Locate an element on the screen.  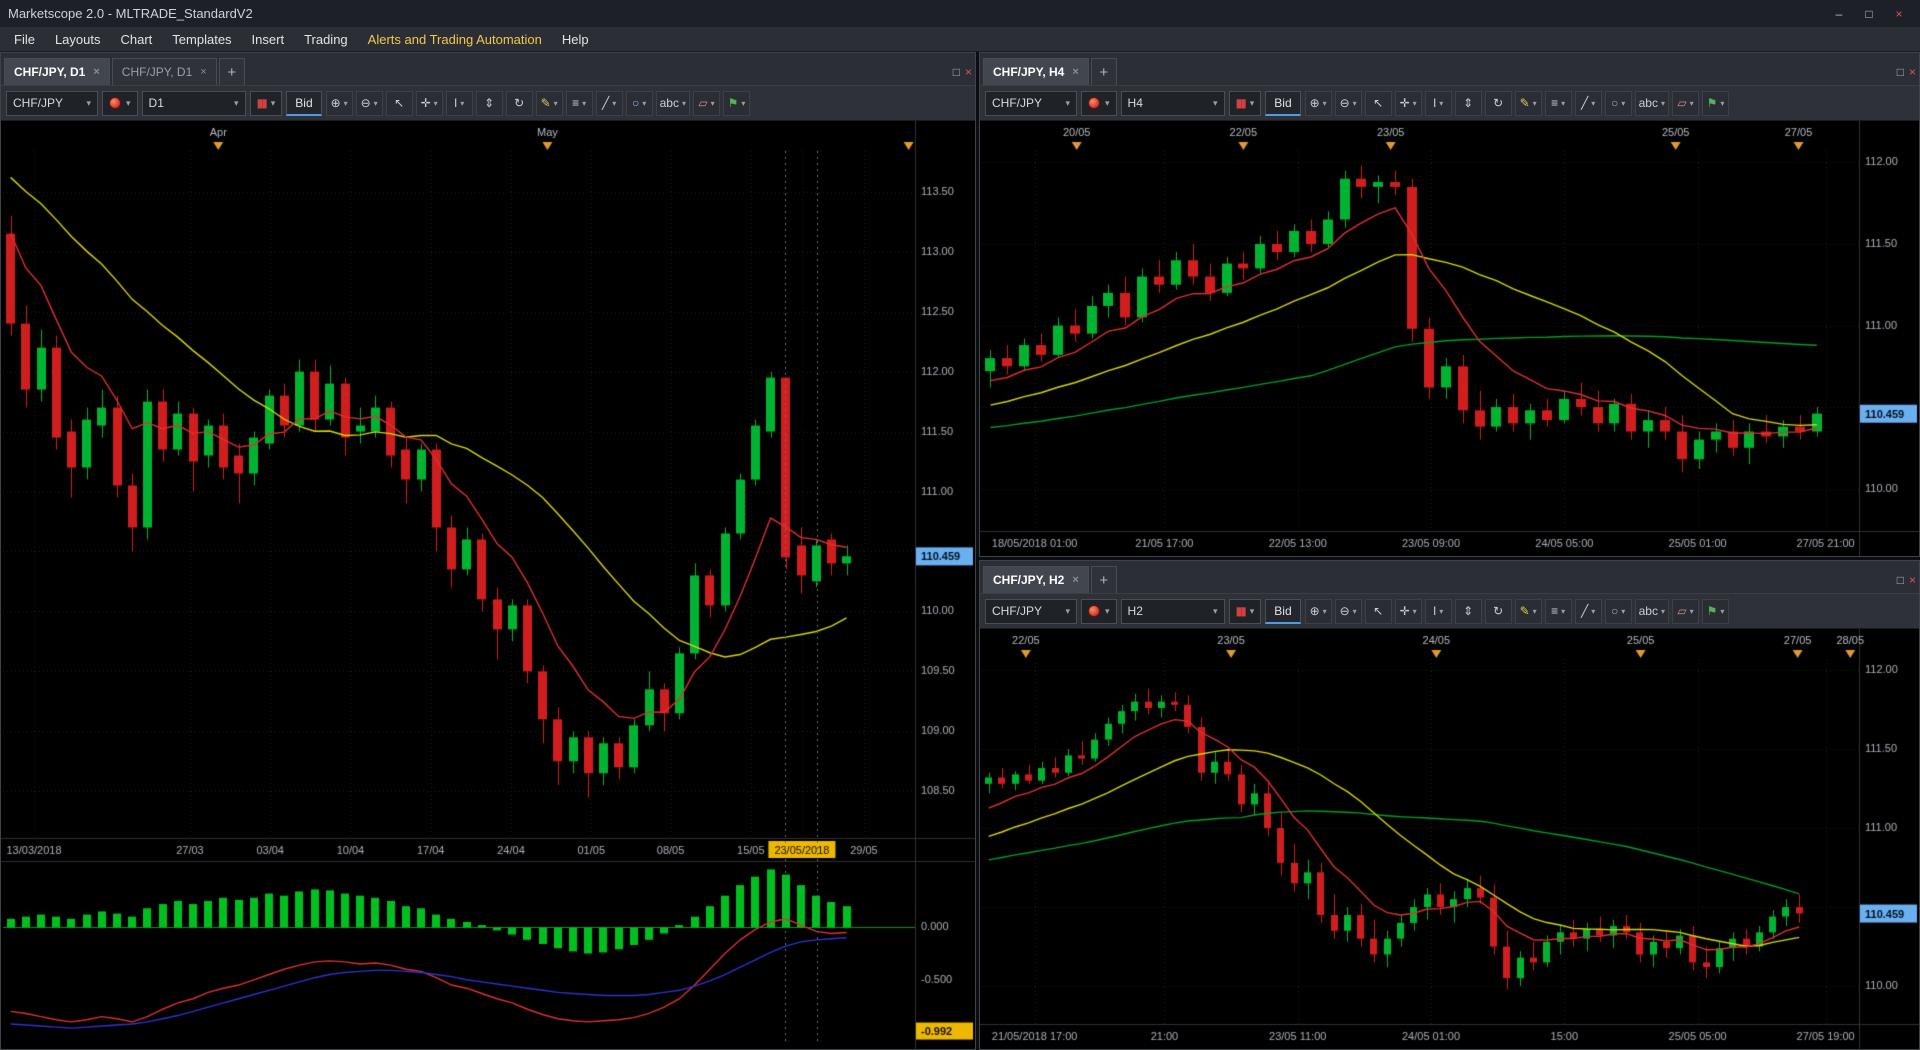
close-icon: × is located at coordinates (1899, 14).